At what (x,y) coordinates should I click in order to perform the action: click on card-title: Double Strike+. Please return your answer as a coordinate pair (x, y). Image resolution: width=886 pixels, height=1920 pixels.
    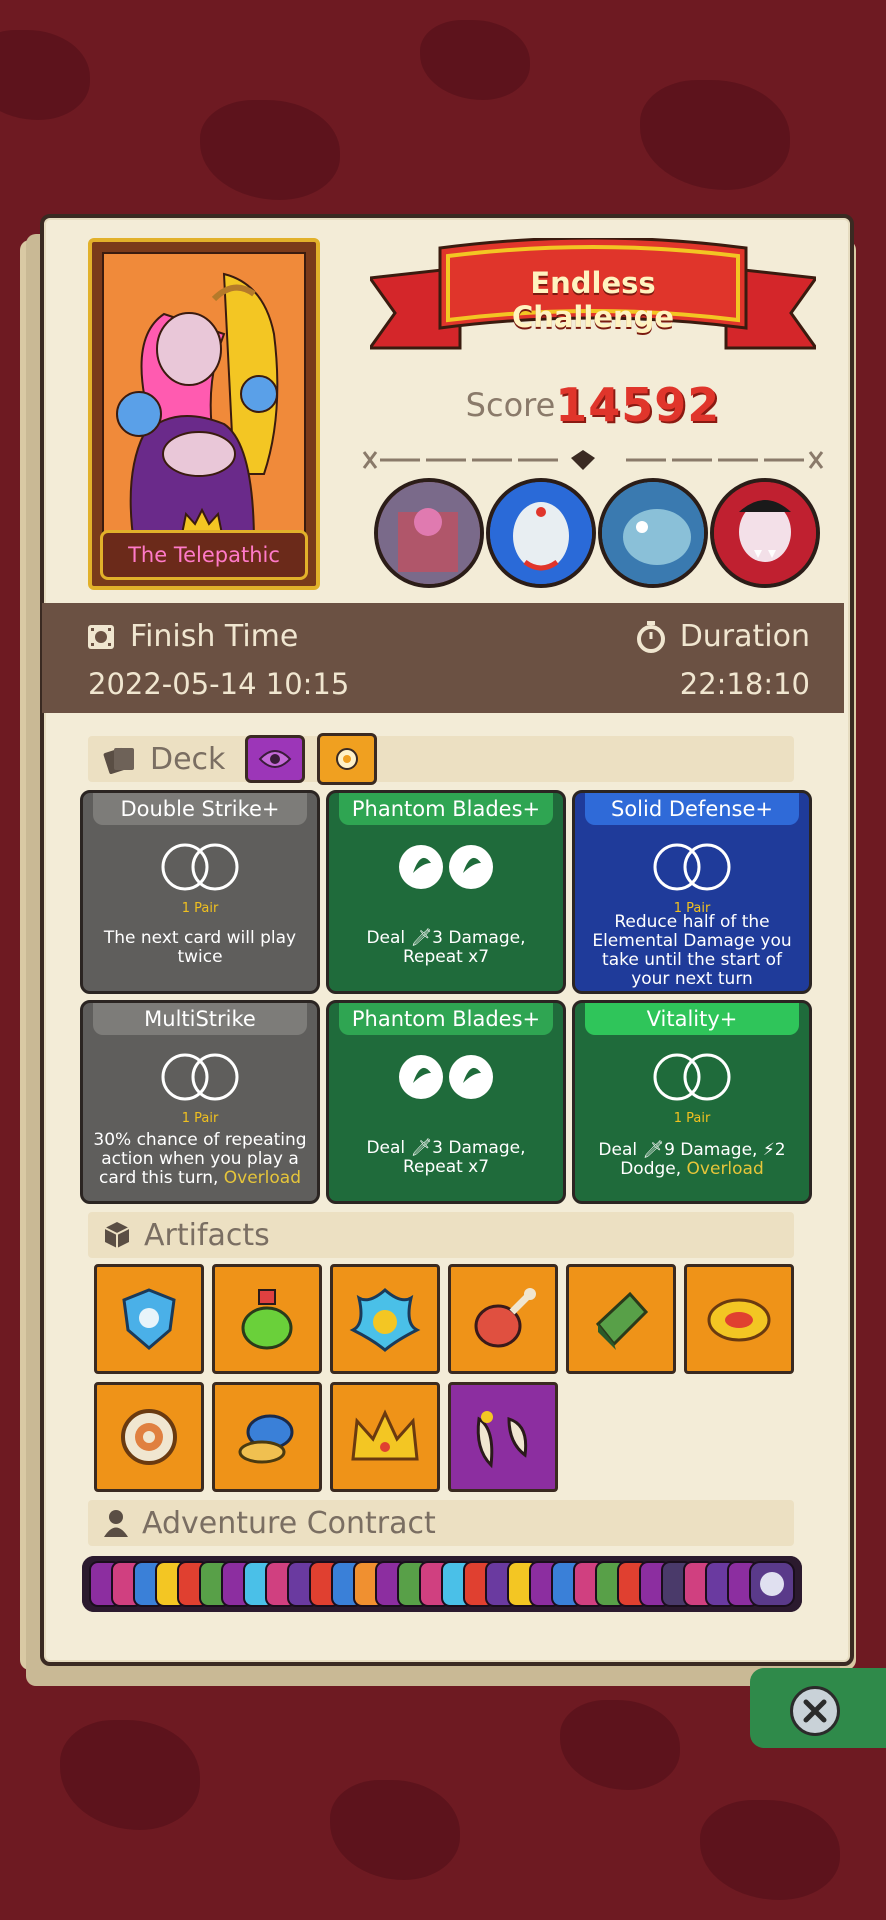
    Looking at the image, I should click on (200, 809).